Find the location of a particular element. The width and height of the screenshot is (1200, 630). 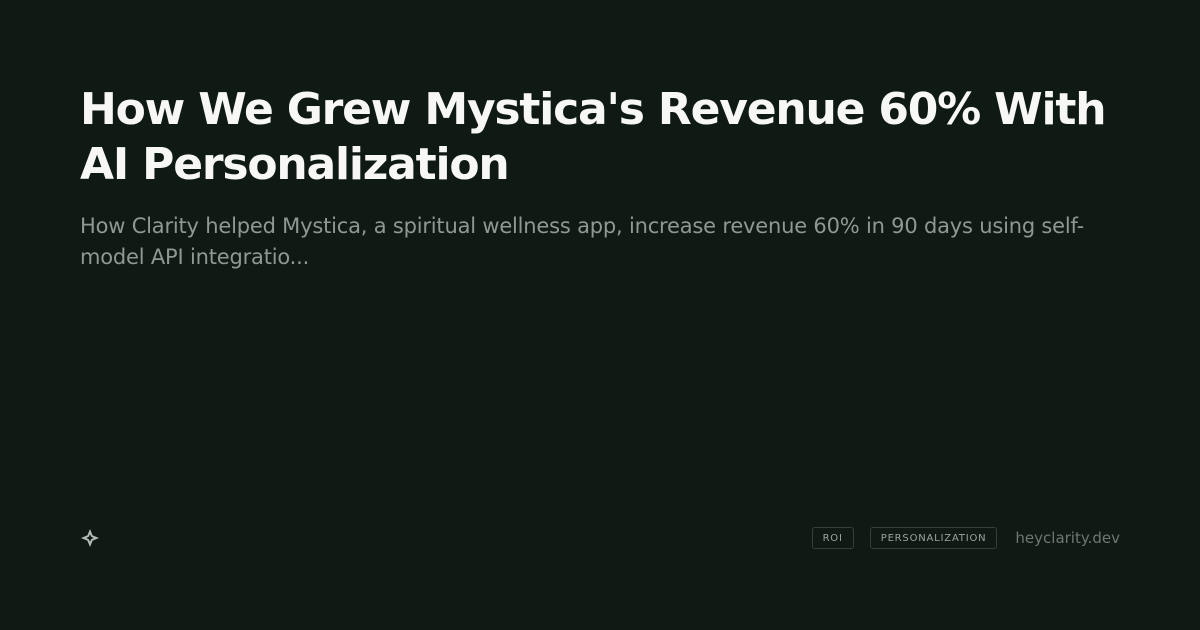

sparkle-star-icon is located at coordinates (90, 538).